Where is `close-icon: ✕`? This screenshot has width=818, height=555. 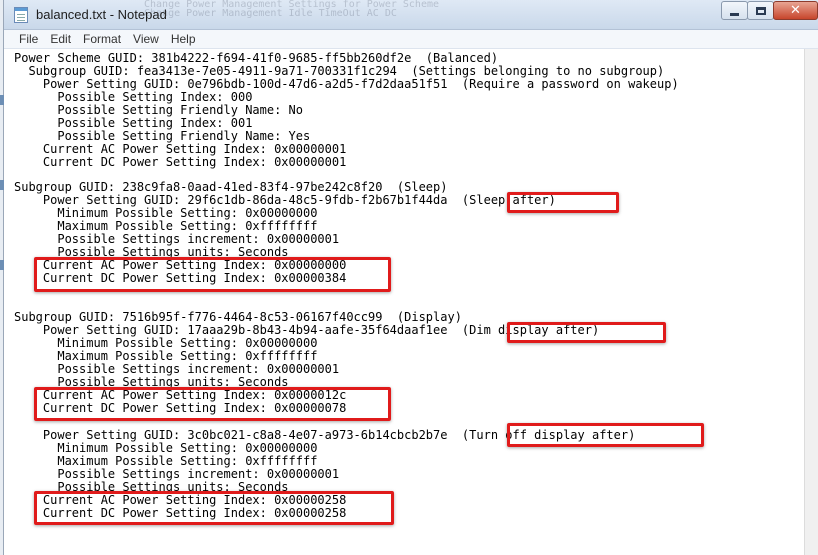
close-icon: ✕ is located at coordinates (795, 10).